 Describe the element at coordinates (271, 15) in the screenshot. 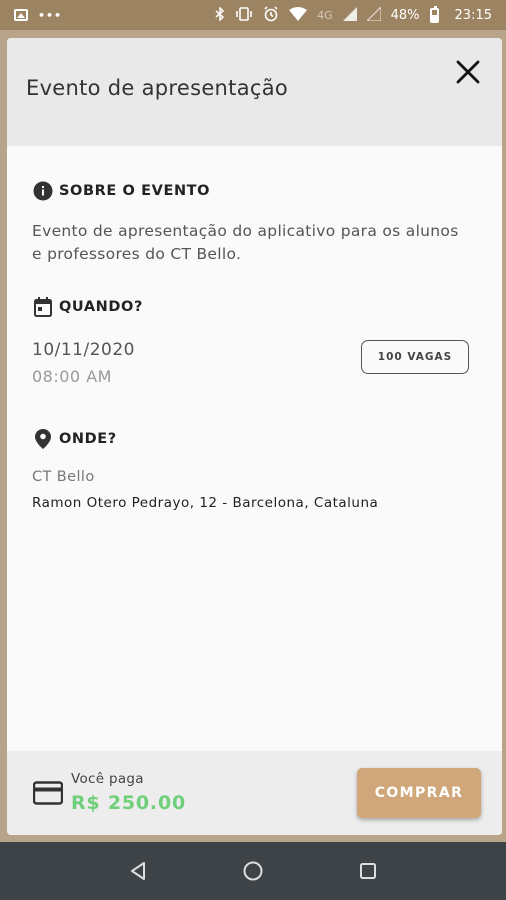

I see `alarm-icon` at that location.